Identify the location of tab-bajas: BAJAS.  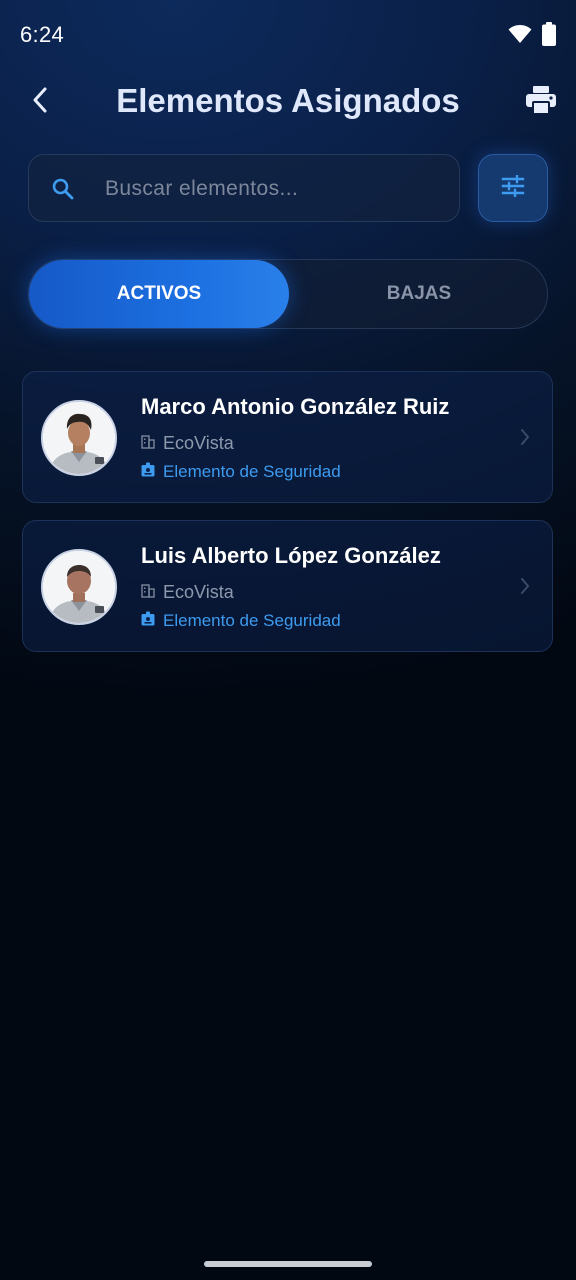
(419, 294).